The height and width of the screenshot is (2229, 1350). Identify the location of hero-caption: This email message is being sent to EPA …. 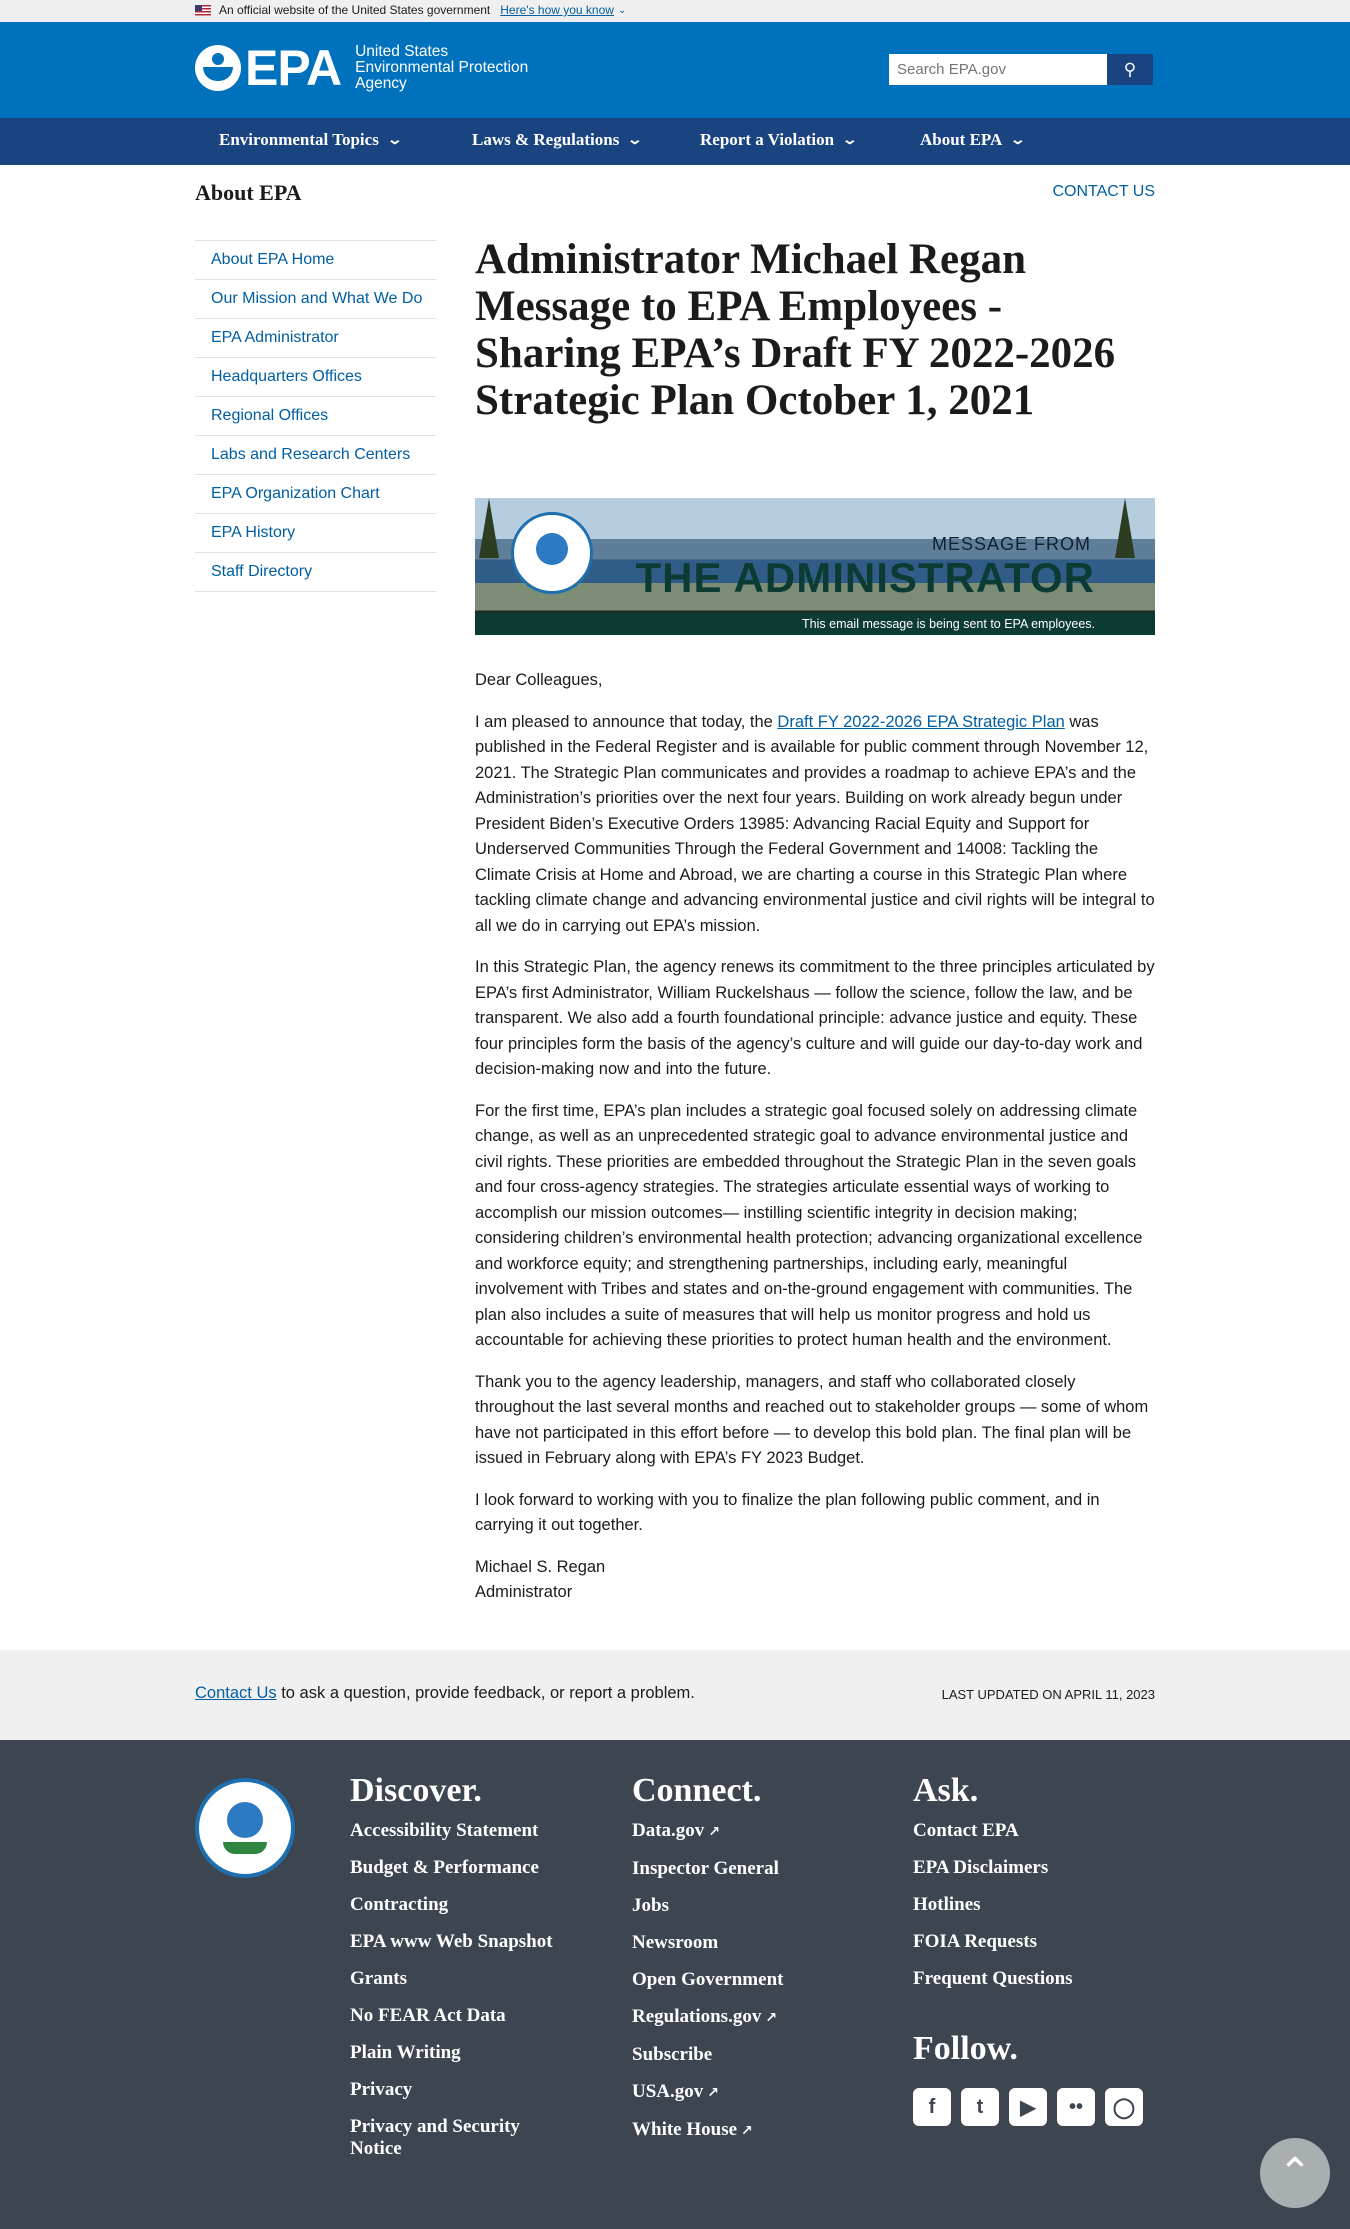
(815, 624).